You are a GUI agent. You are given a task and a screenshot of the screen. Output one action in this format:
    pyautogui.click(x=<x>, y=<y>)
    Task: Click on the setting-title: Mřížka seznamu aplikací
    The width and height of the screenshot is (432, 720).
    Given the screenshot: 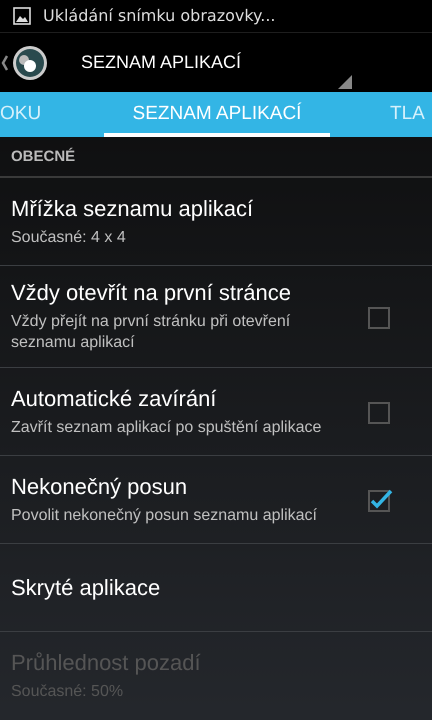 What is the action you would take?
    pyautogui.click(x=216, y=209)
    